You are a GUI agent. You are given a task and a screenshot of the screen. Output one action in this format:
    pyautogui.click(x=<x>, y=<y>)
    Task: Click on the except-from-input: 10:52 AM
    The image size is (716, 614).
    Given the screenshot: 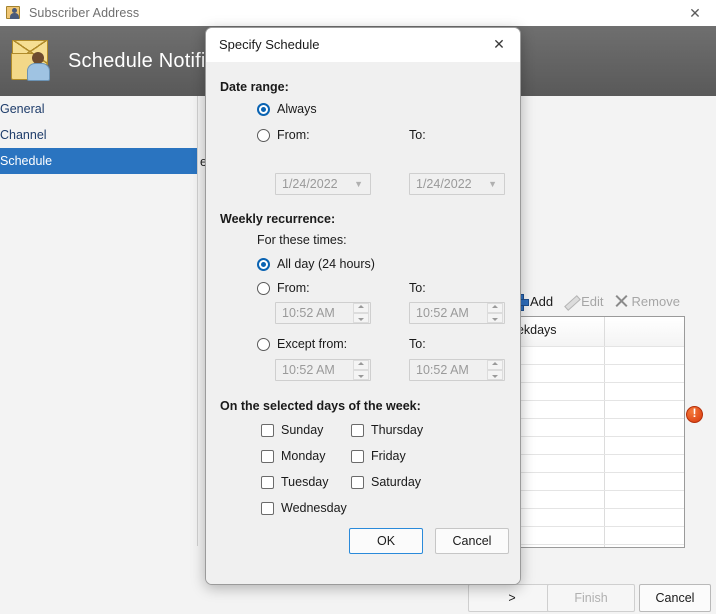 What is the action you would take?
    pyautogui.click(x=323, y=370)
    